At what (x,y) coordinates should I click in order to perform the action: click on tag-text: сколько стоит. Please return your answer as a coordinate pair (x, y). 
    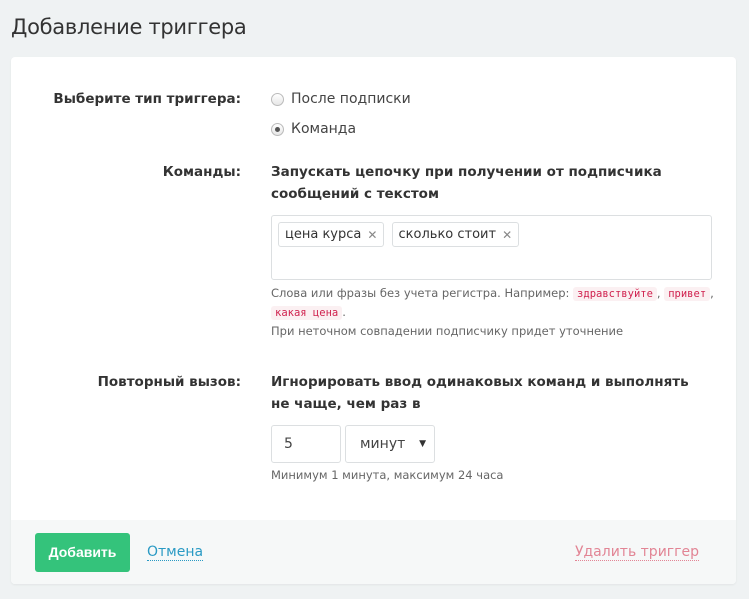
    Looking at the image, I should click on (447, 234).